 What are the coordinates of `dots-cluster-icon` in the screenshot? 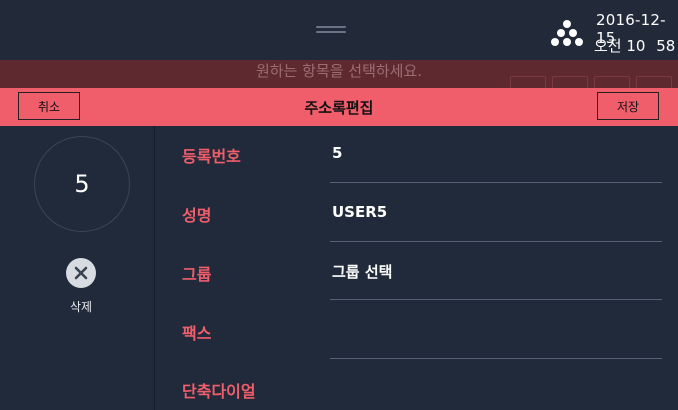 It's located at (567, 33).